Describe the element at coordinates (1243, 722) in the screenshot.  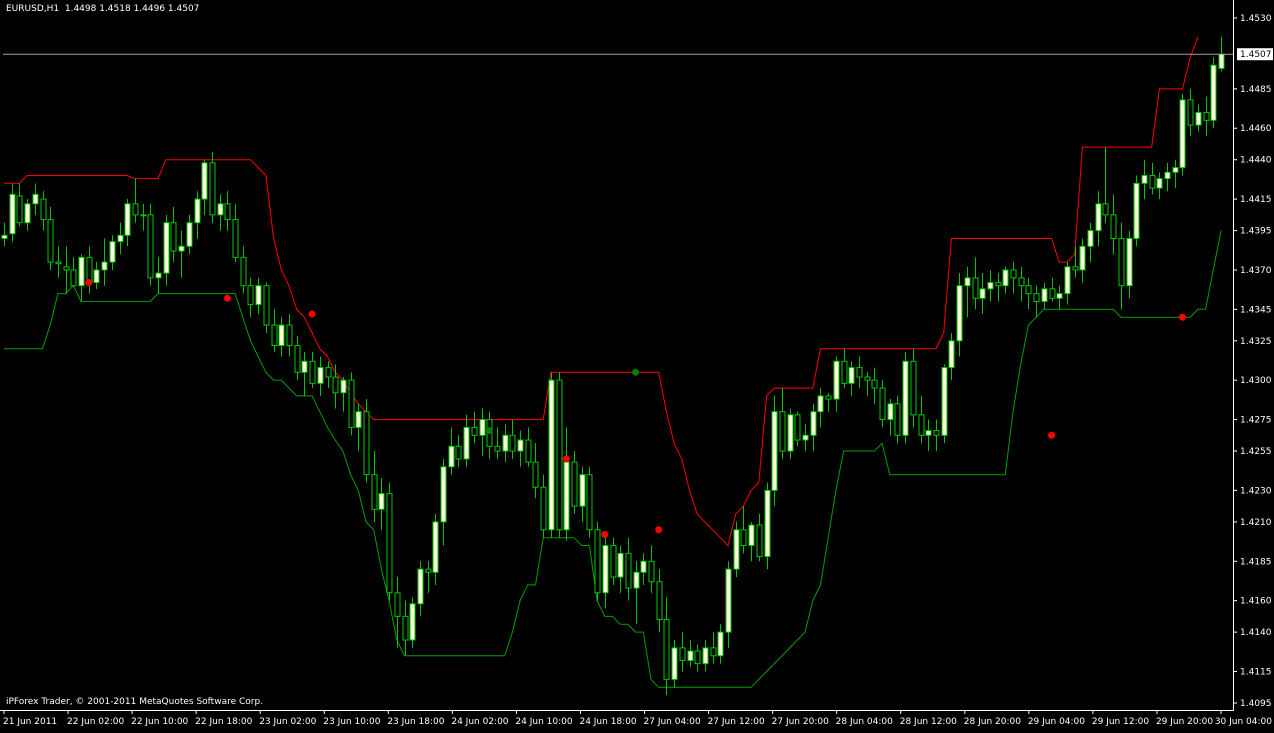
I see `x-tick-label: 30 Jun 04:00` at that location.